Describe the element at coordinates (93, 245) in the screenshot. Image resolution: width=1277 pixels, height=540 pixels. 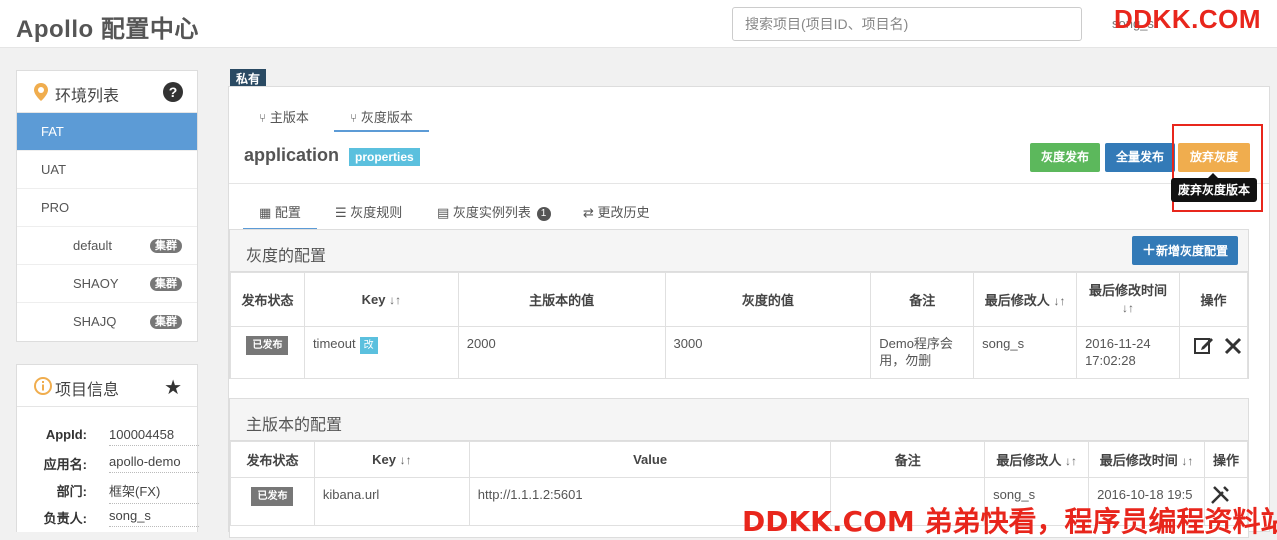
I see `cluster-label: default` at that location.